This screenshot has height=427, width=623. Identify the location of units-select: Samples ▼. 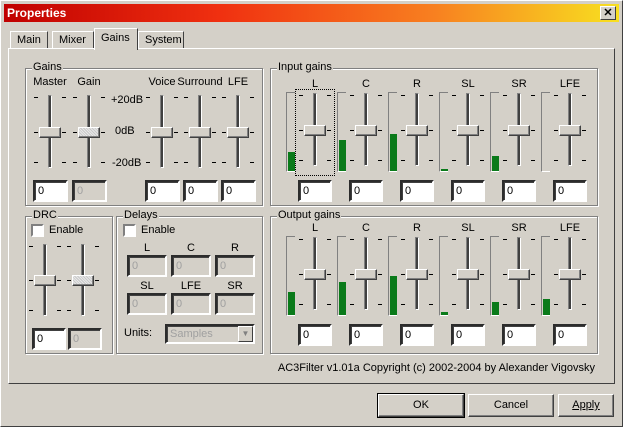
(210, 334).